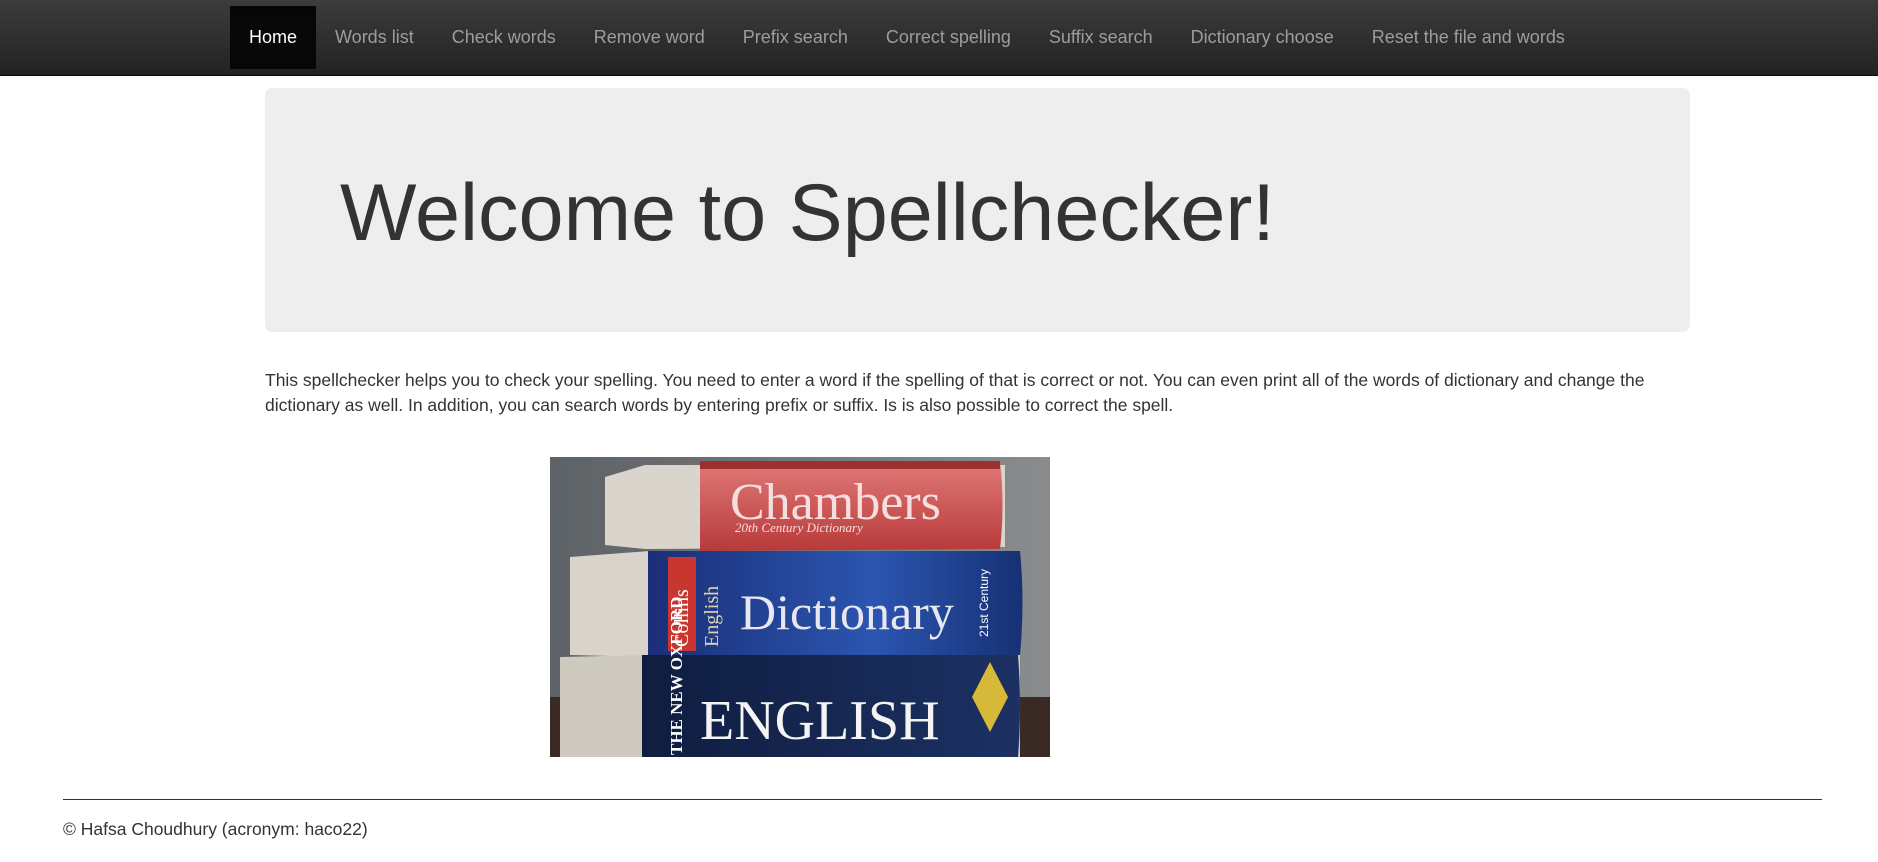 Image resolution: width=1878 pixels, height=862 pixels. Describe the element at coordinates (676, 676) in the screenshot. I see `book-bottom-side: THE NEW OXFORD` at that location.